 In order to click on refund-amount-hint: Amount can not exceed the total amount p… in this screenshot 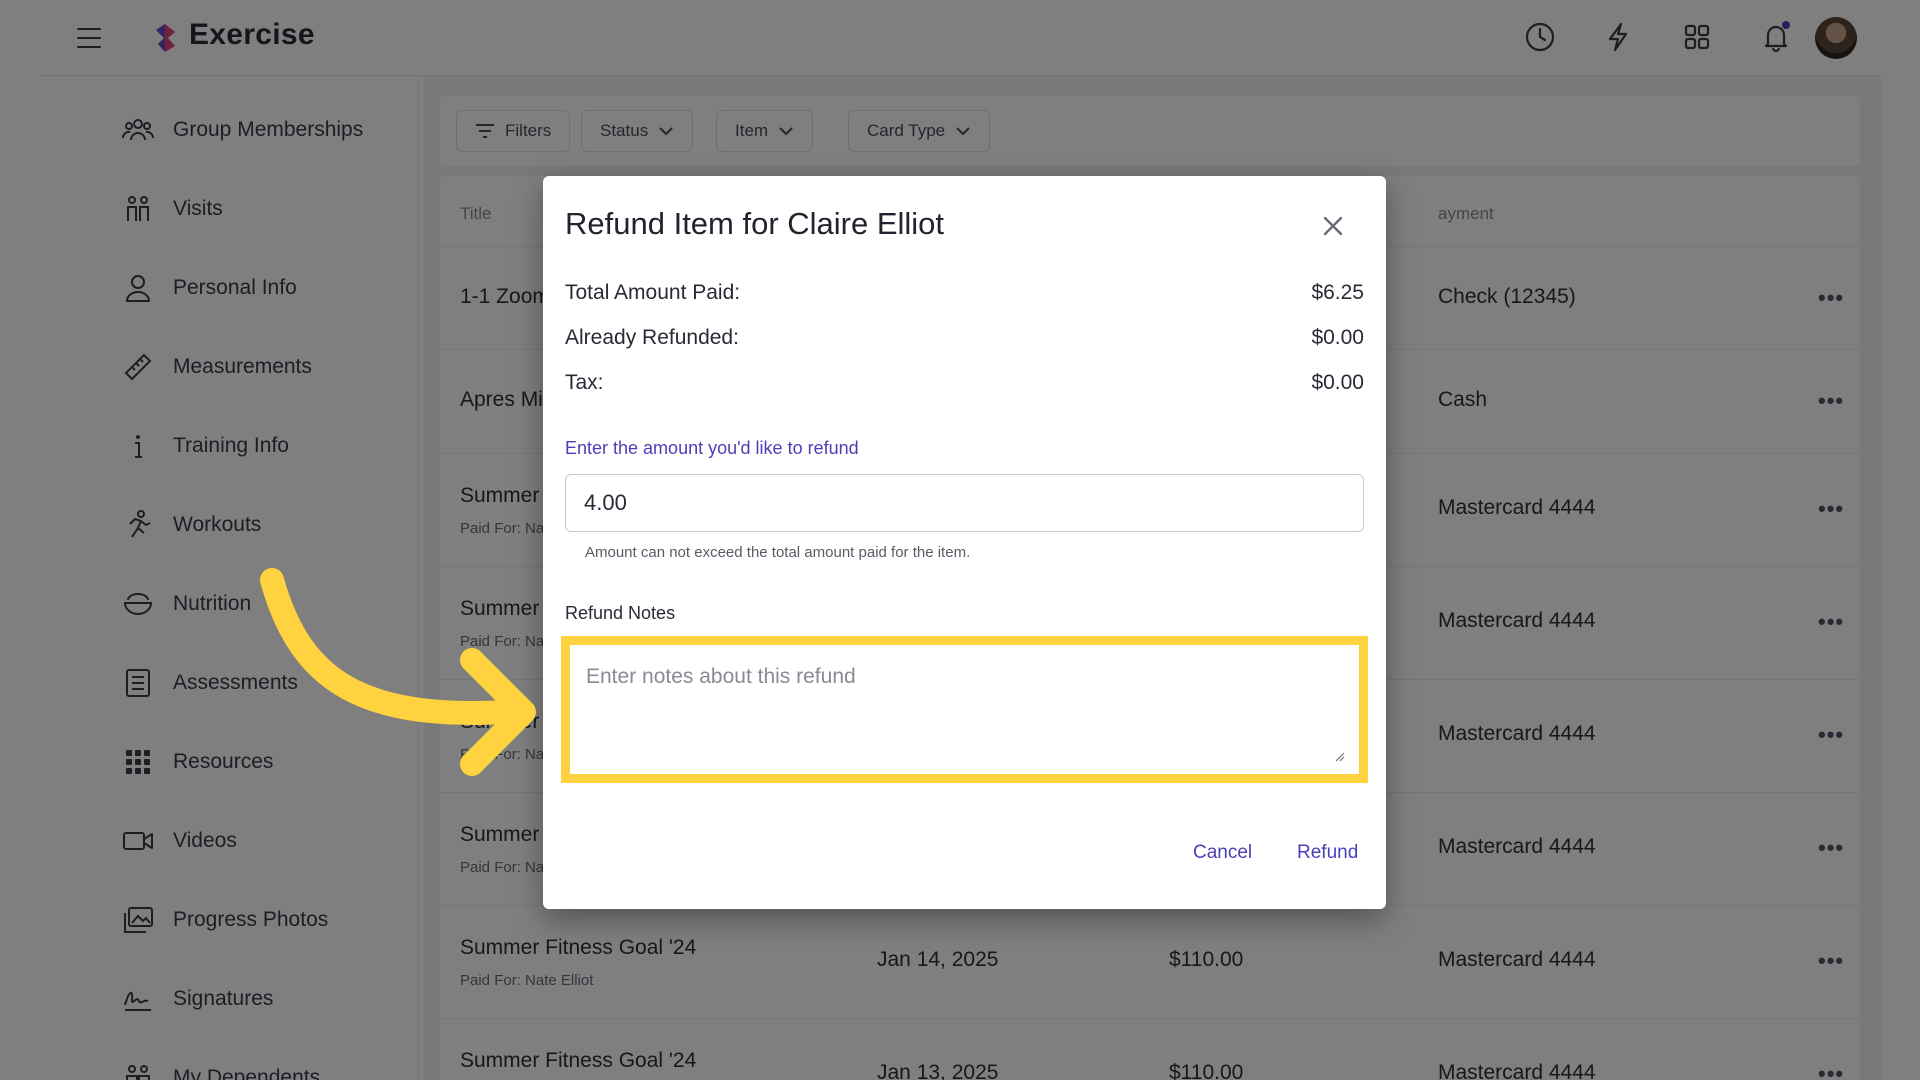, I will do `click(778, 552)`.